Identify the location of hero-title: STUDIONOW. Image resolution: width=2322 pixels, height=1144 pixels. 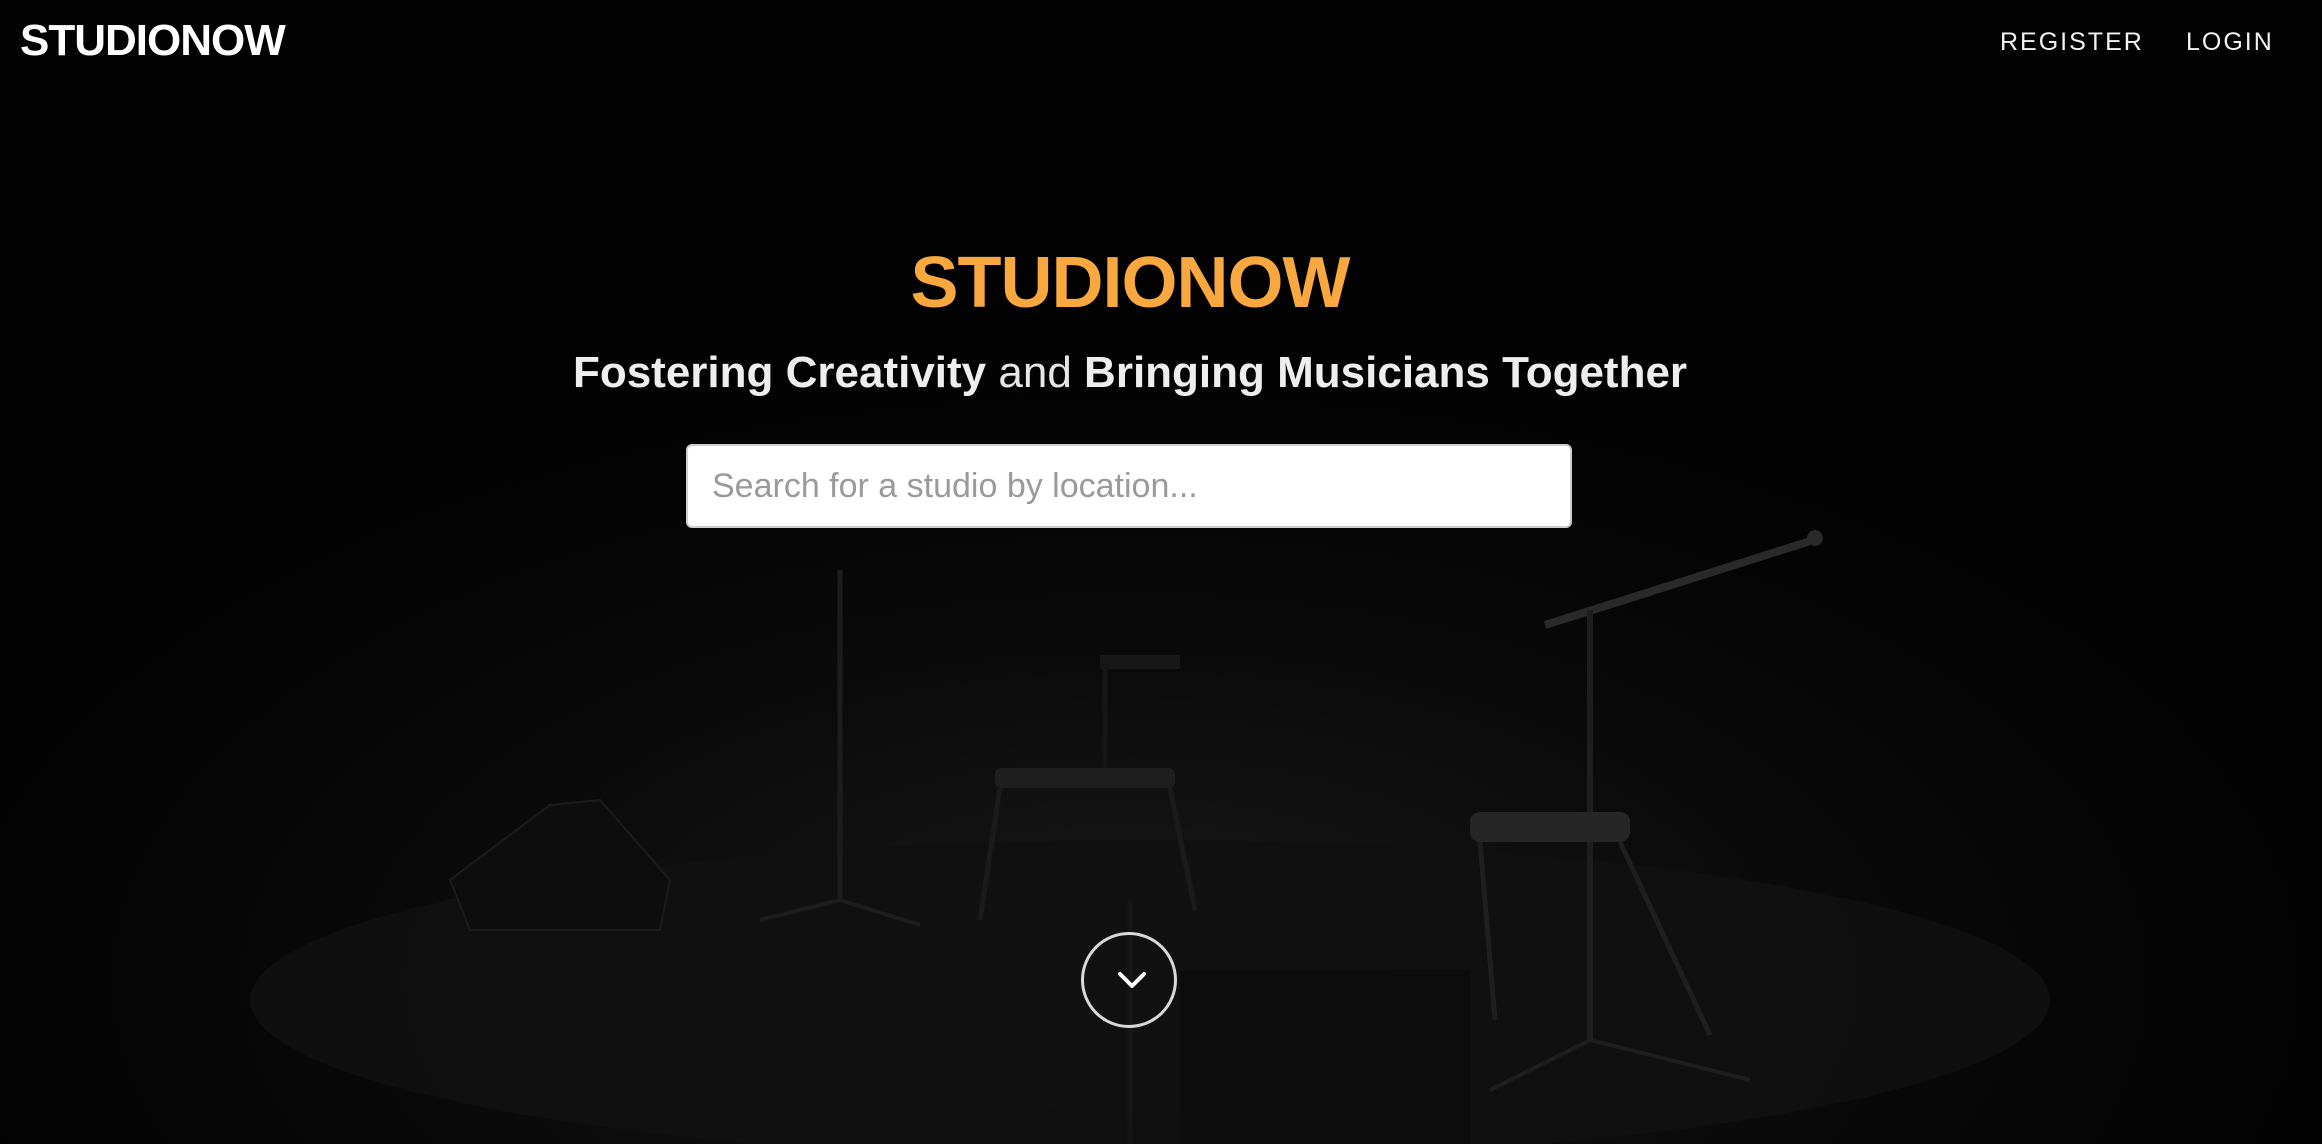
(1130, 283).